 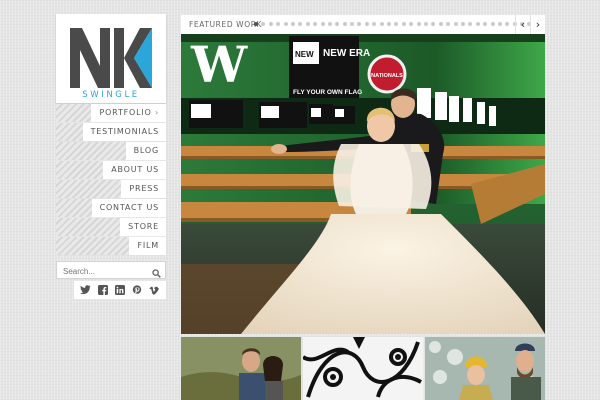 I want to click on svg-text: NATIONALS, so click(x=387, y=76).